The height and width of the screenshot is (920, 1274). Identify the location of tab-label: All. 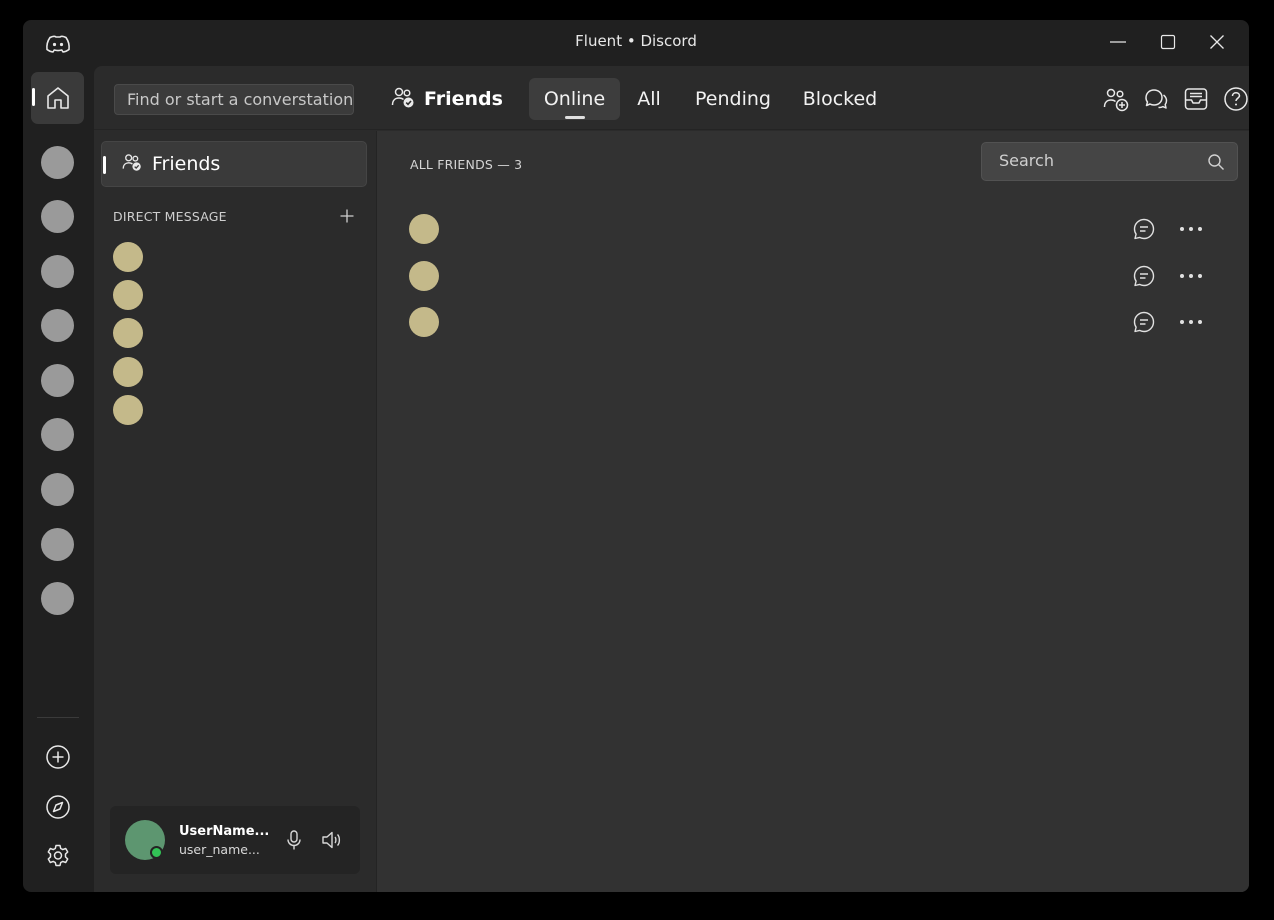
(649, 99).